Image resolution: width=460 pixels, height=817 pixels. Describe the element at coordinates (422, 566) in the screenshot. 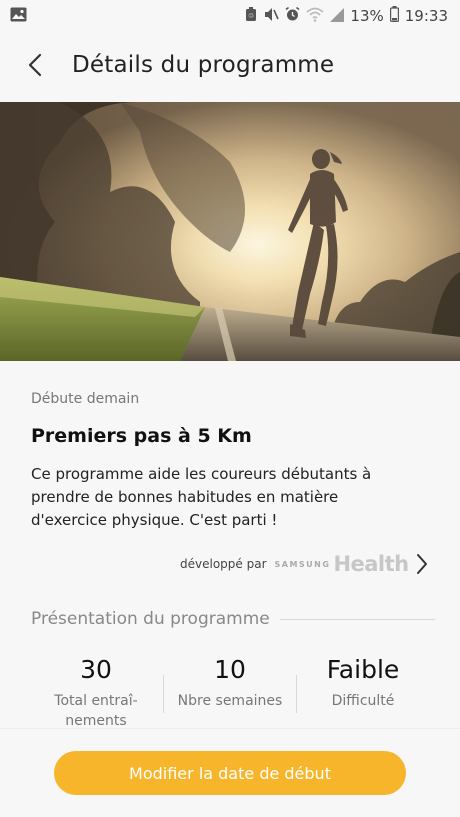

I see `chevron-right-icon` at that location.